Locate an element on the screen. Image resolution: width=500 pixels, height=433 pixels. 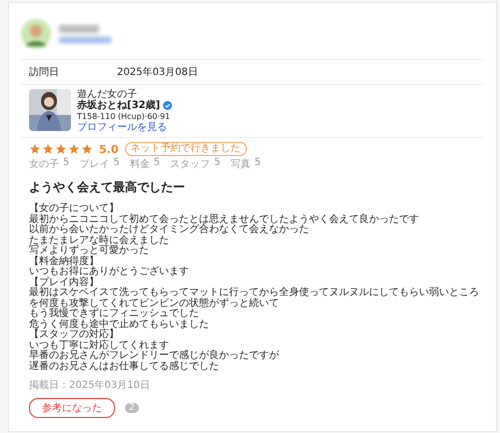
review-line: 最初はスケベイスて洗ってもらってマットに行ってから全身使ってヌルヌルにしてもらい弱いところを何度も攻撃してくれてビンビンの状態がずっと続いて is located at coordinates (254, 298).